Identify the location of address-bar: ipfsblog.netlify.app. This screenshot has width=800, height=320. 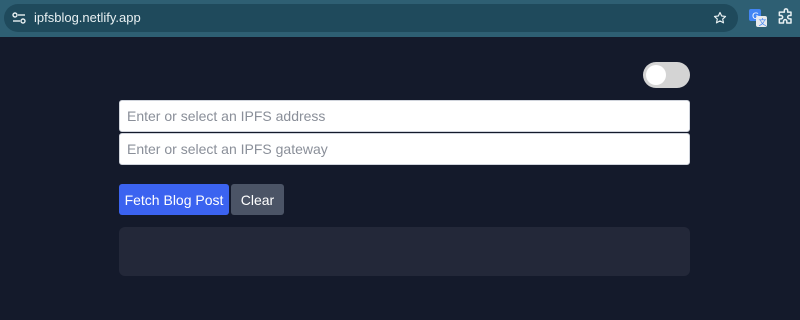
(371, 18).